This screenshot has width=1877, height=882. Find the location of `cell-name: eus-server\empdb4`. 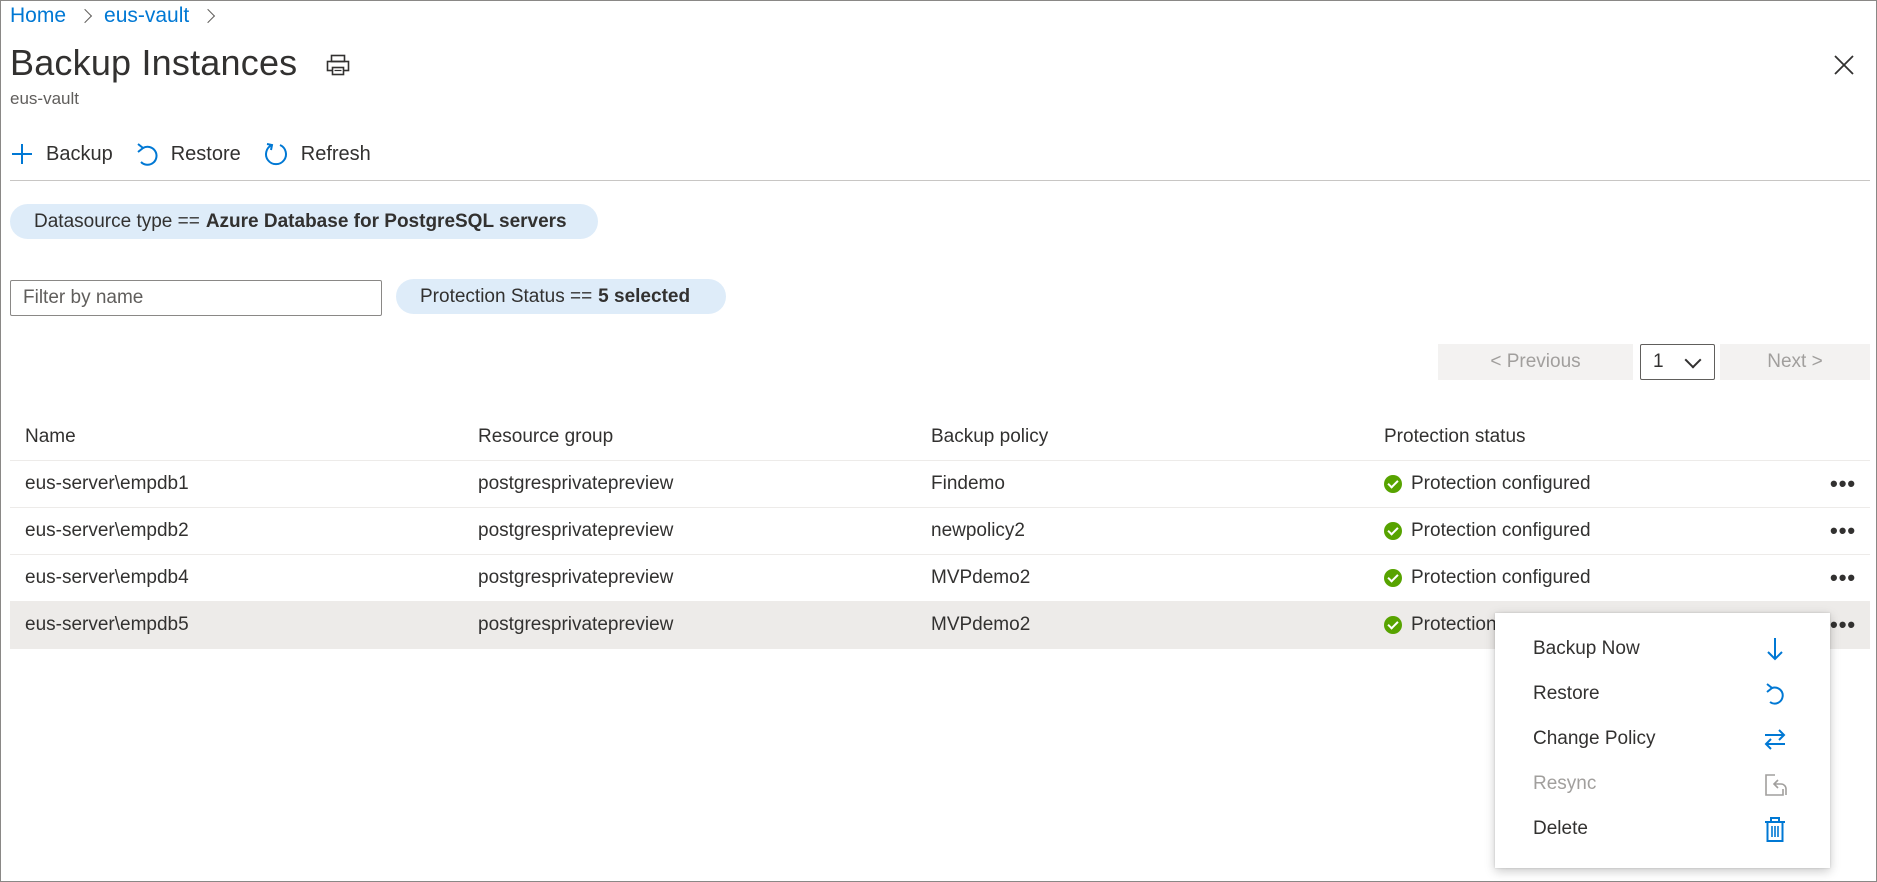

cell-name: eus-server\empdb4 is located at coordinates (107, 577).